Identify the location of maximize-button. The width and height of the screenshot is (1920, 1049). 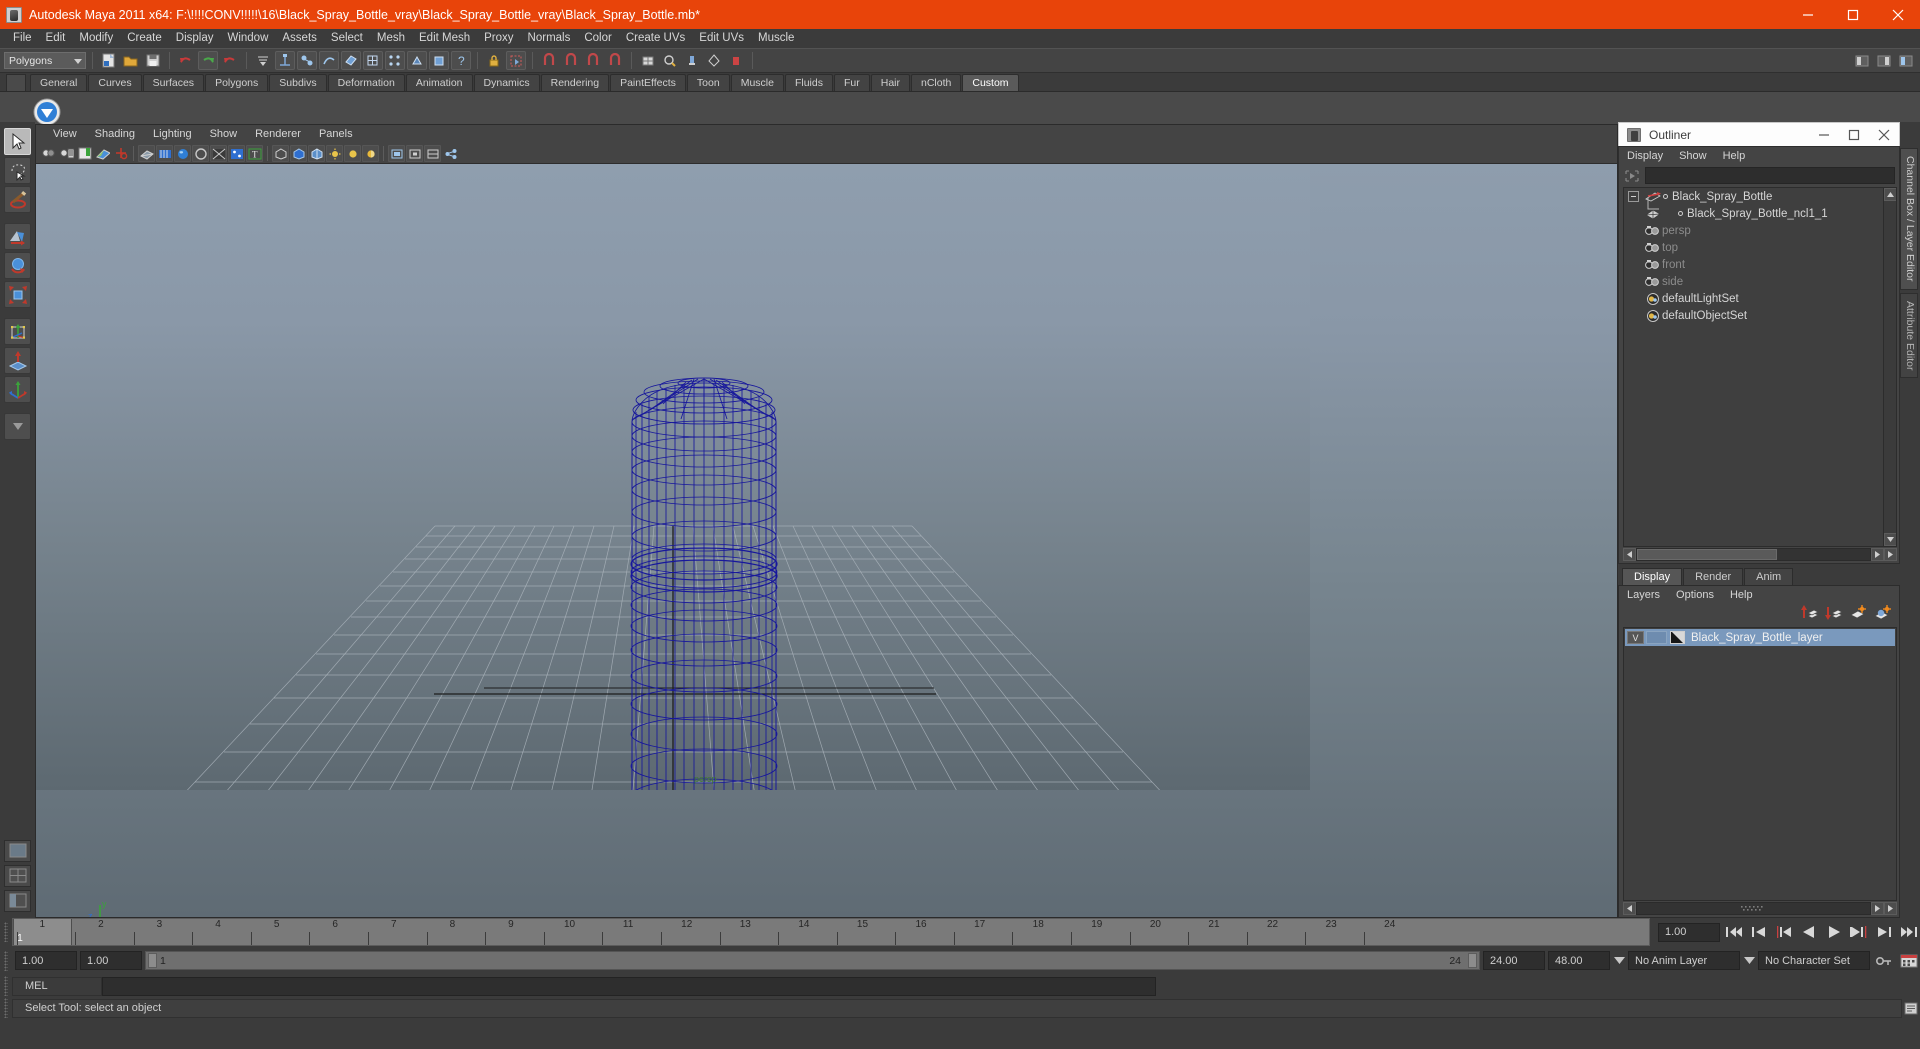
(1852, 14).